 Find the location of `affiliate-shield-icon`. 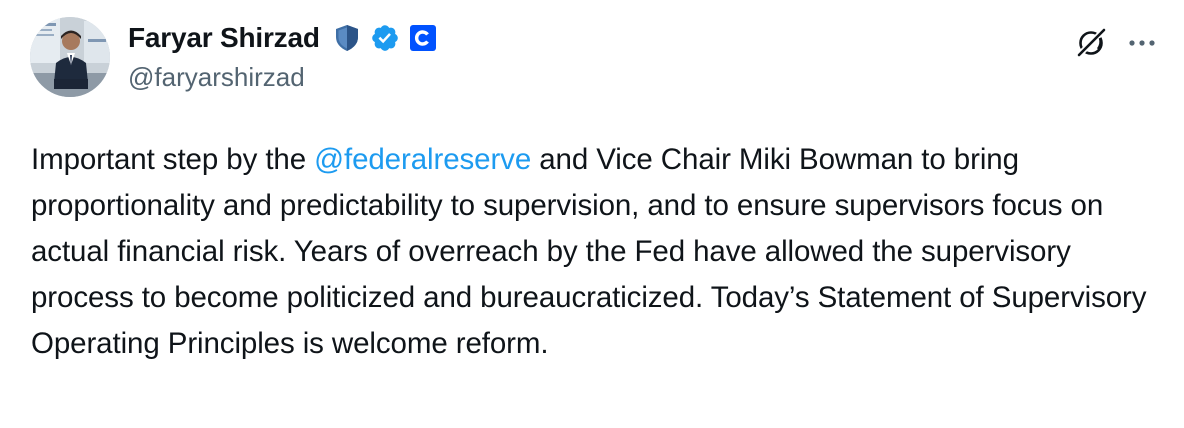

affiliate-shield-icon is located at coordinates (347, 38).